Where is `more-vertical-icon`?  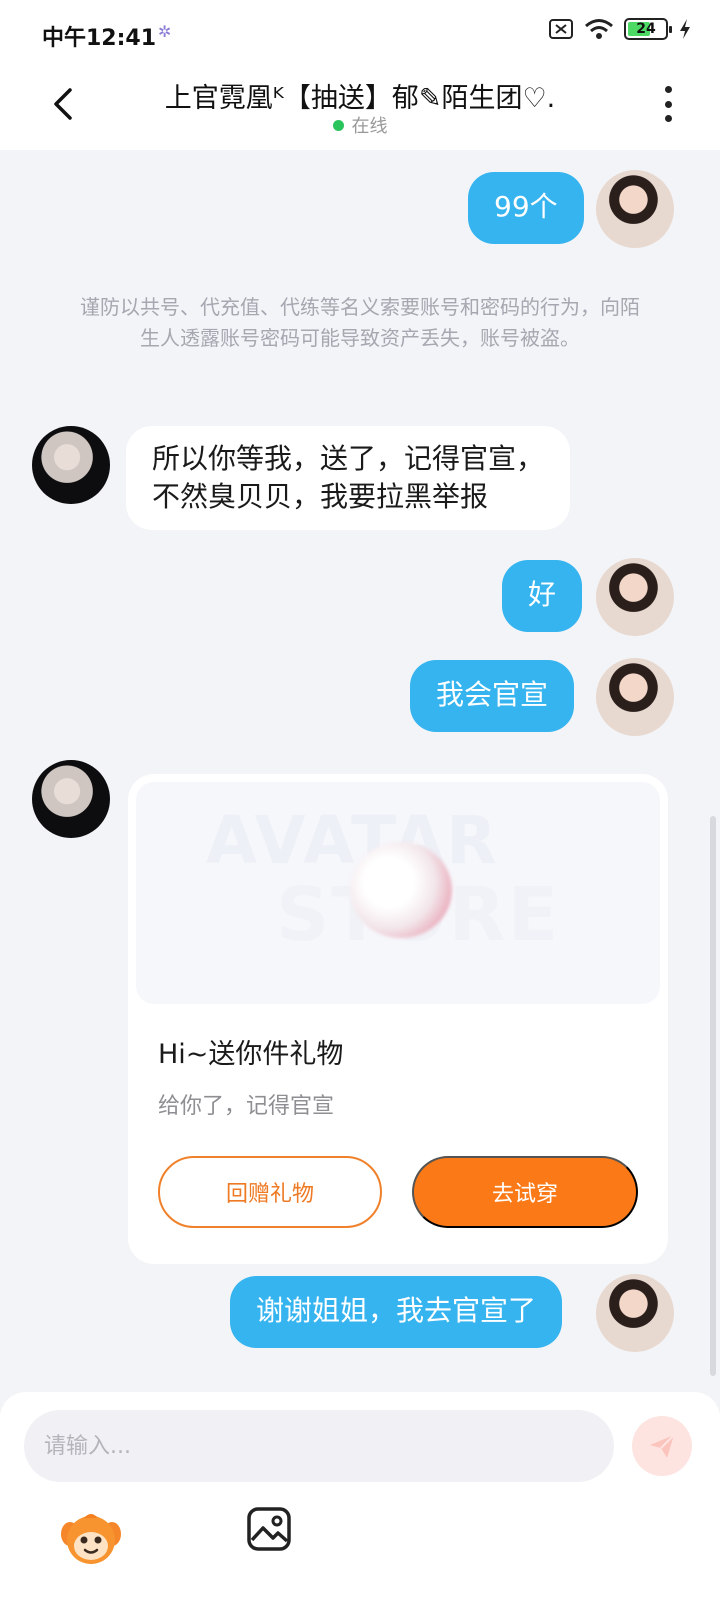 more-vertical-icon is located at coordinates (668, 104).